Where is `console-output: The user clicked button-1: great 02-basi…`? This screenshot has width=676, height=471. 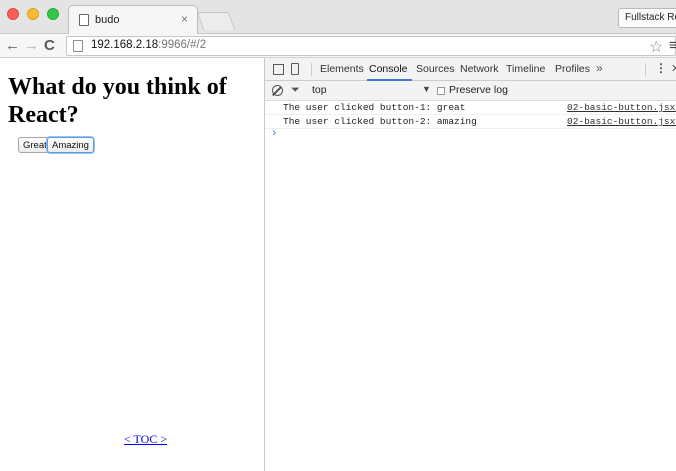
console-output: The user clicked button-1: great 02-basi… is located at coordinates (470, 120).